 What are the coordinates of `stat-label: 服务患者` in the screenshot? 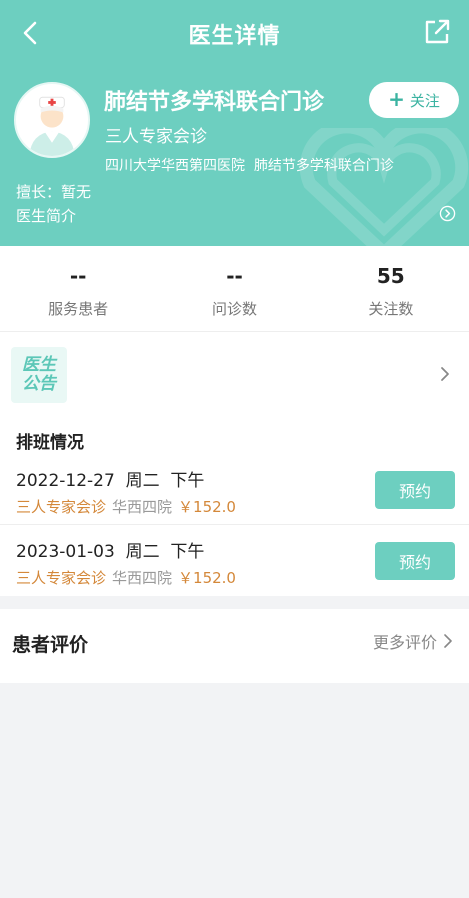 It's located at (78, 309).